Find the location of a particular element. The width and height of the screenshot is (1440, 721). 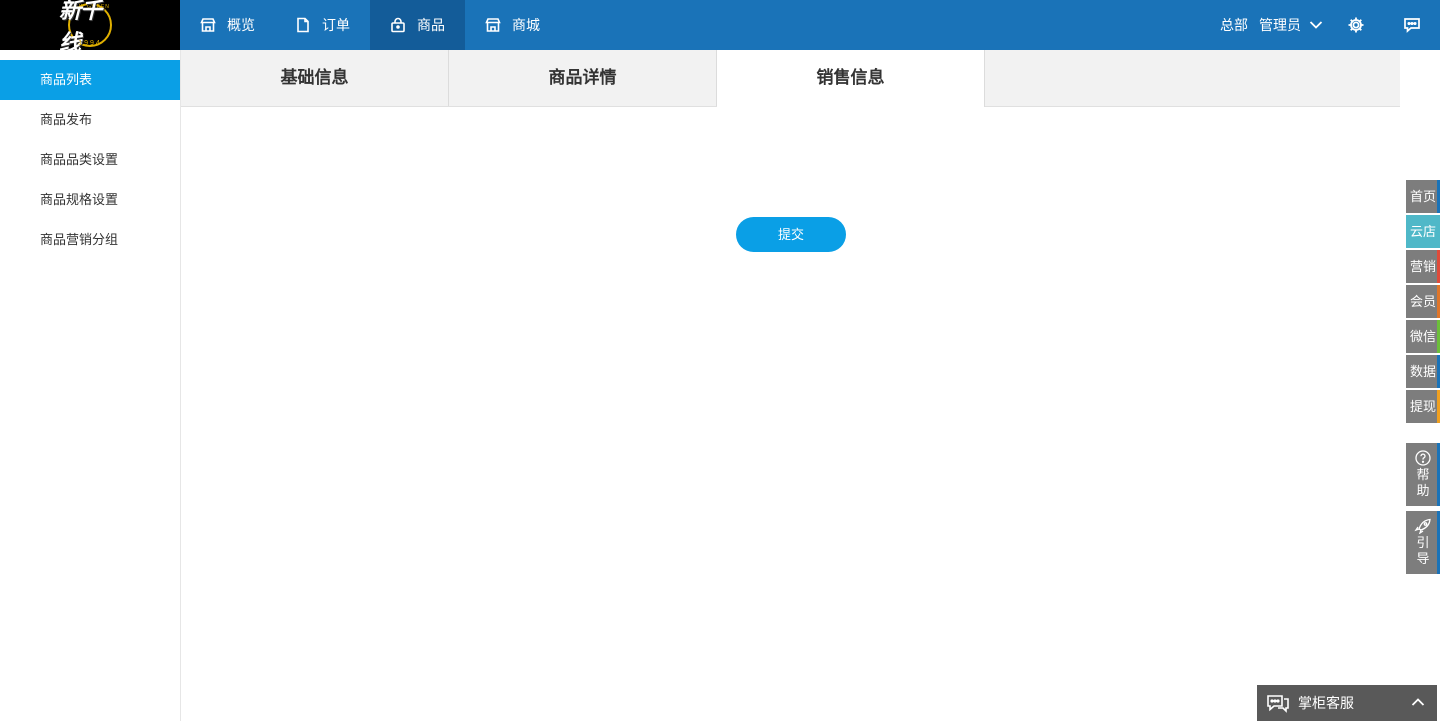

float-item-withdraw: 提现 is located at coordinates (1423, 406).